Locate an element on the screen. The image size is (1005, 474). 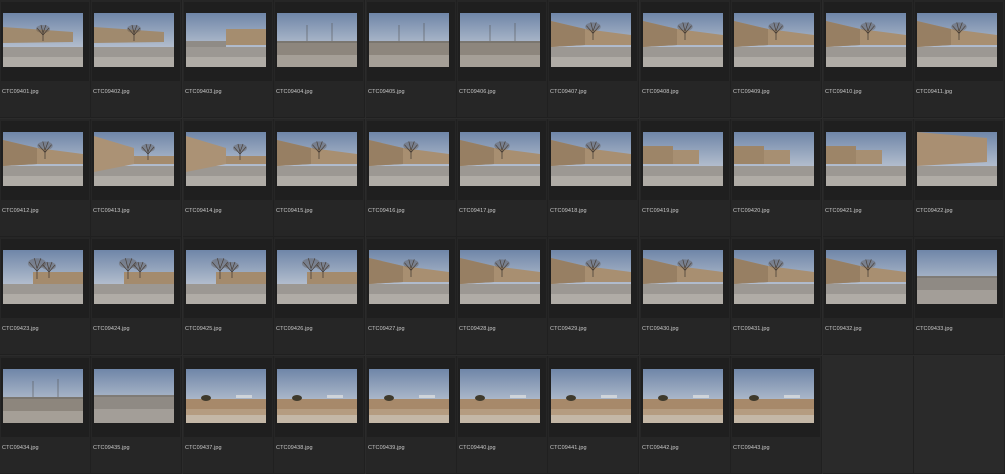
thumbnail-cell: CTC09426.jpg is located at coordinates (319, 296).